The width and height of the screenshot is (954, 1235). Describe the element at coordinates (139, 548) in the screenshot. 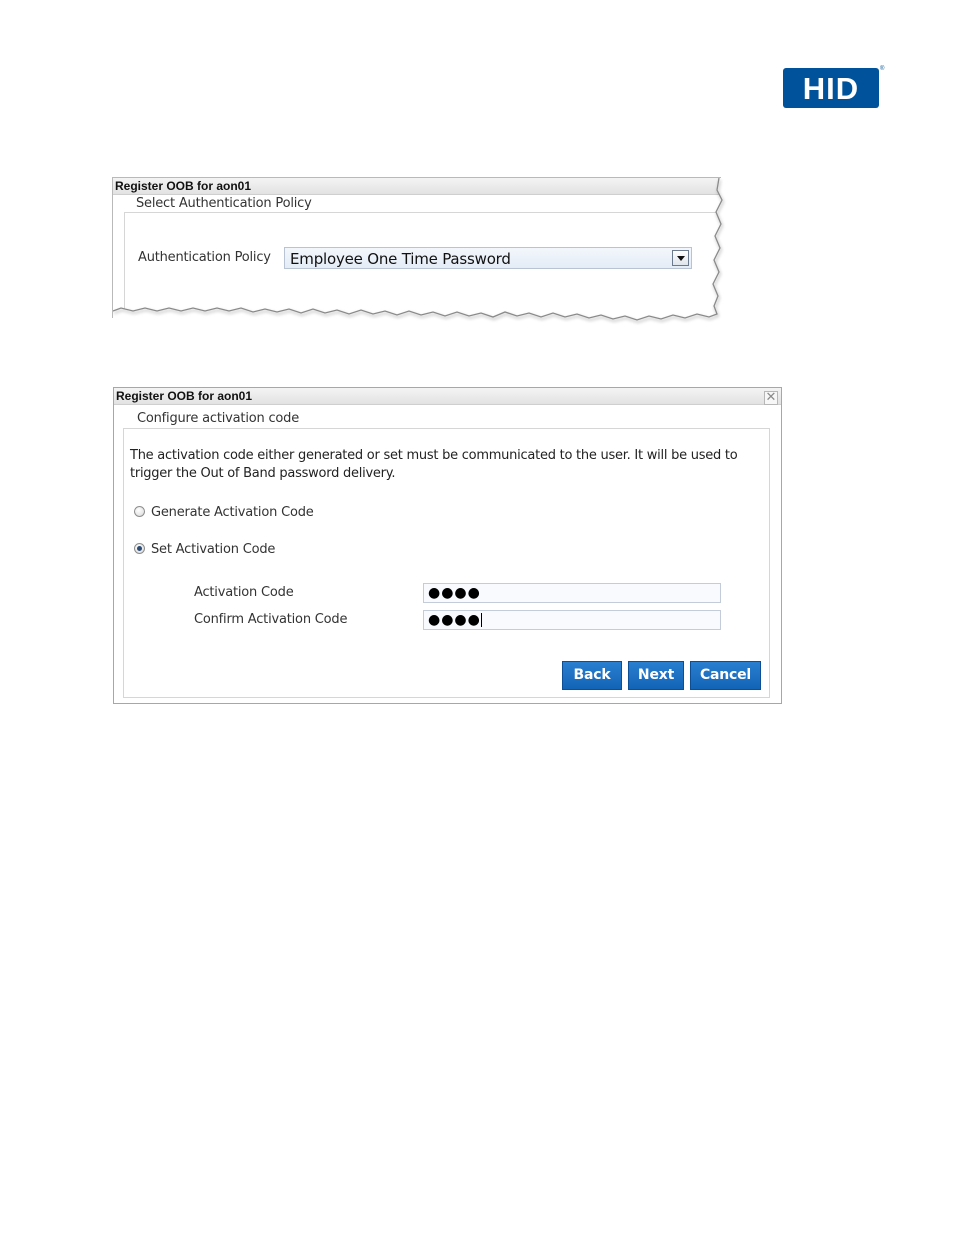

I see `set-code-radio` at that location.